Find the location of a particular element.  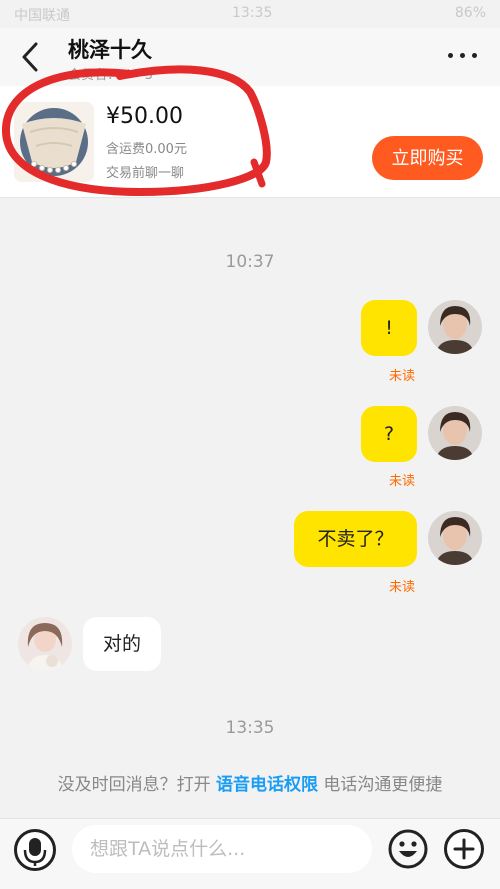

product-card: ¥50.00 含运费0.00元 交易前聊一聊 立即购买 is located at coordinates (250, 142).